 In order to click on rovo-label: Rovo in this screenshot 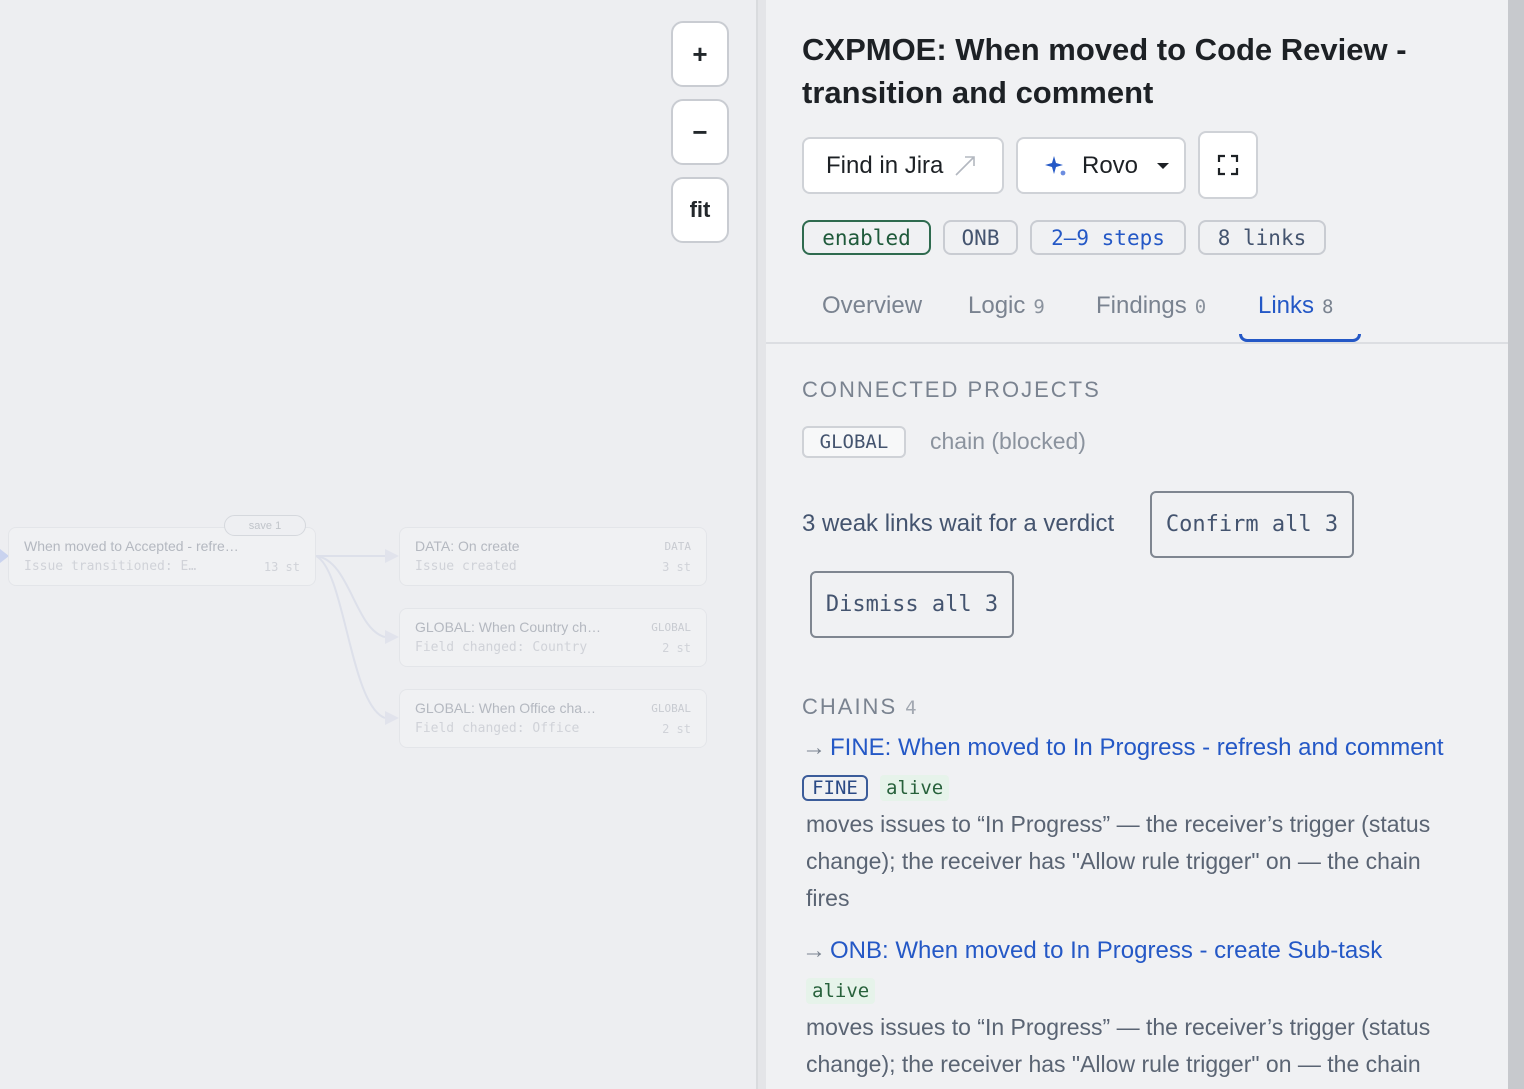, I will do `click(1110, 165)`.